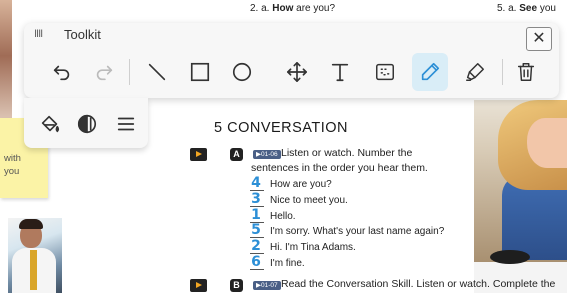  I want to click on audio-track-tag: ▶01-06, so click(267, 154).